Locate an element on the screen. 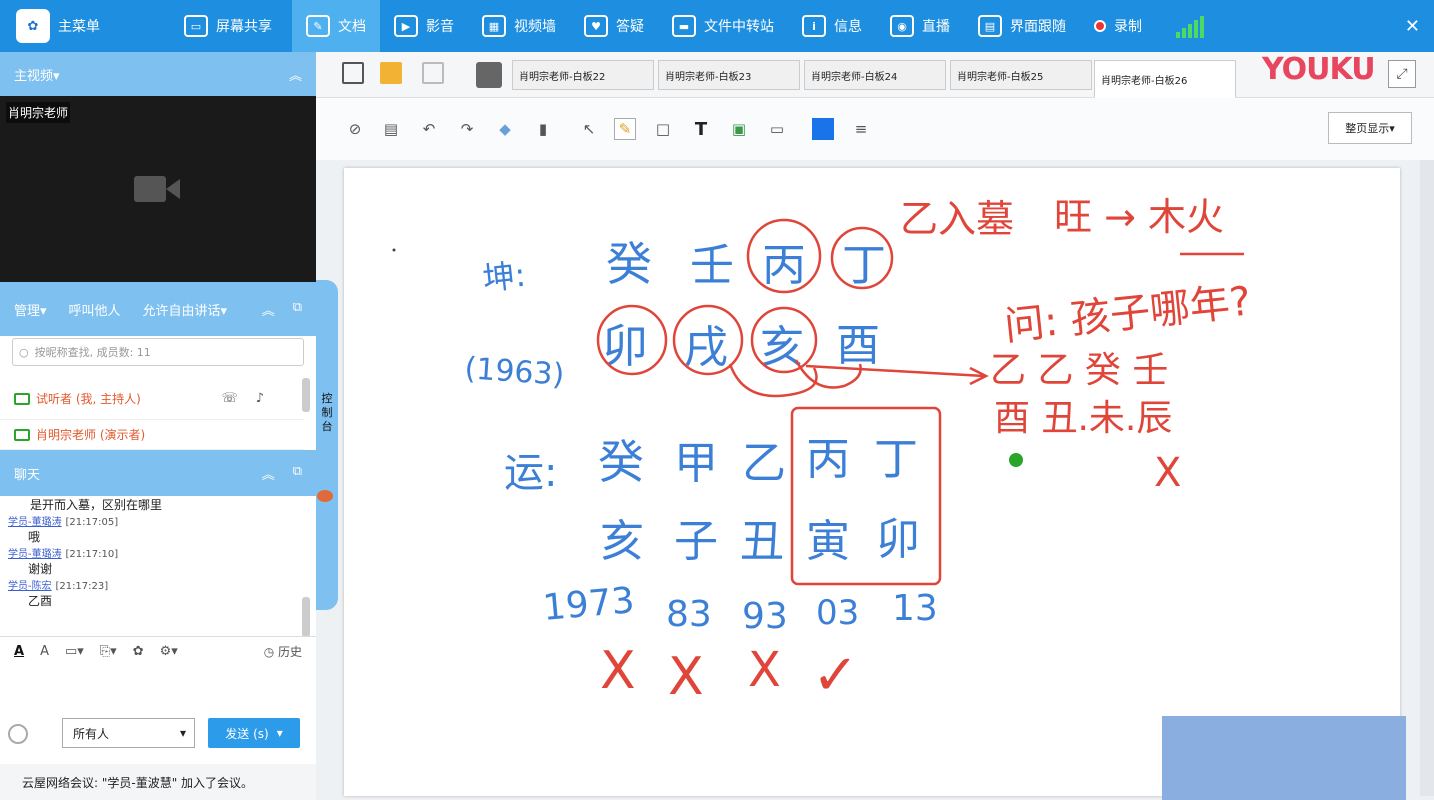  qa-button: ♥ 答疑 is located at coordinates (614, 26).